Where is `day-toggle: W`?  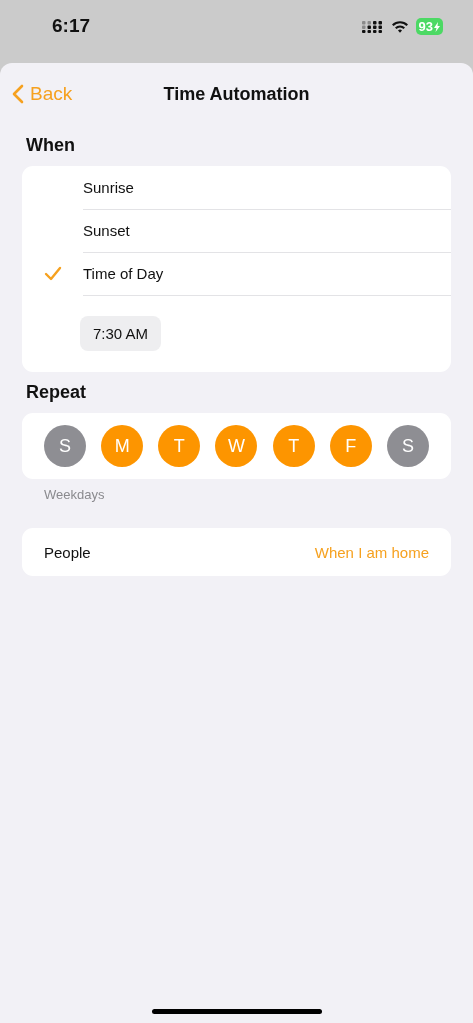
day-toggle: W is located at coordinates (236, 446).